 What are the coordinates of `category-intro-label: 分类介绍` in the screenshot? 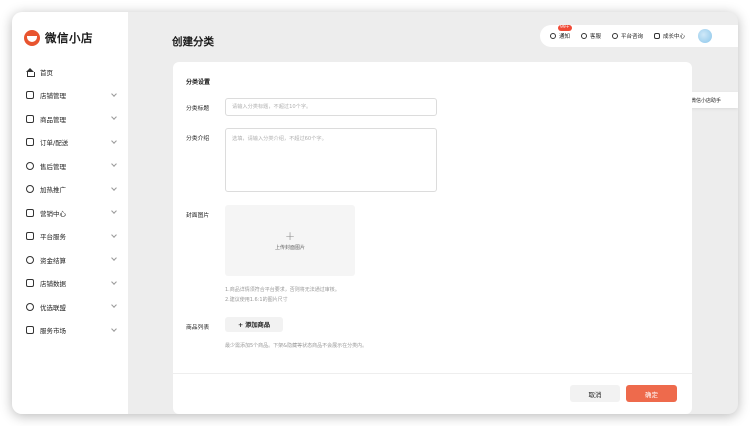 It's located at (198, 139).